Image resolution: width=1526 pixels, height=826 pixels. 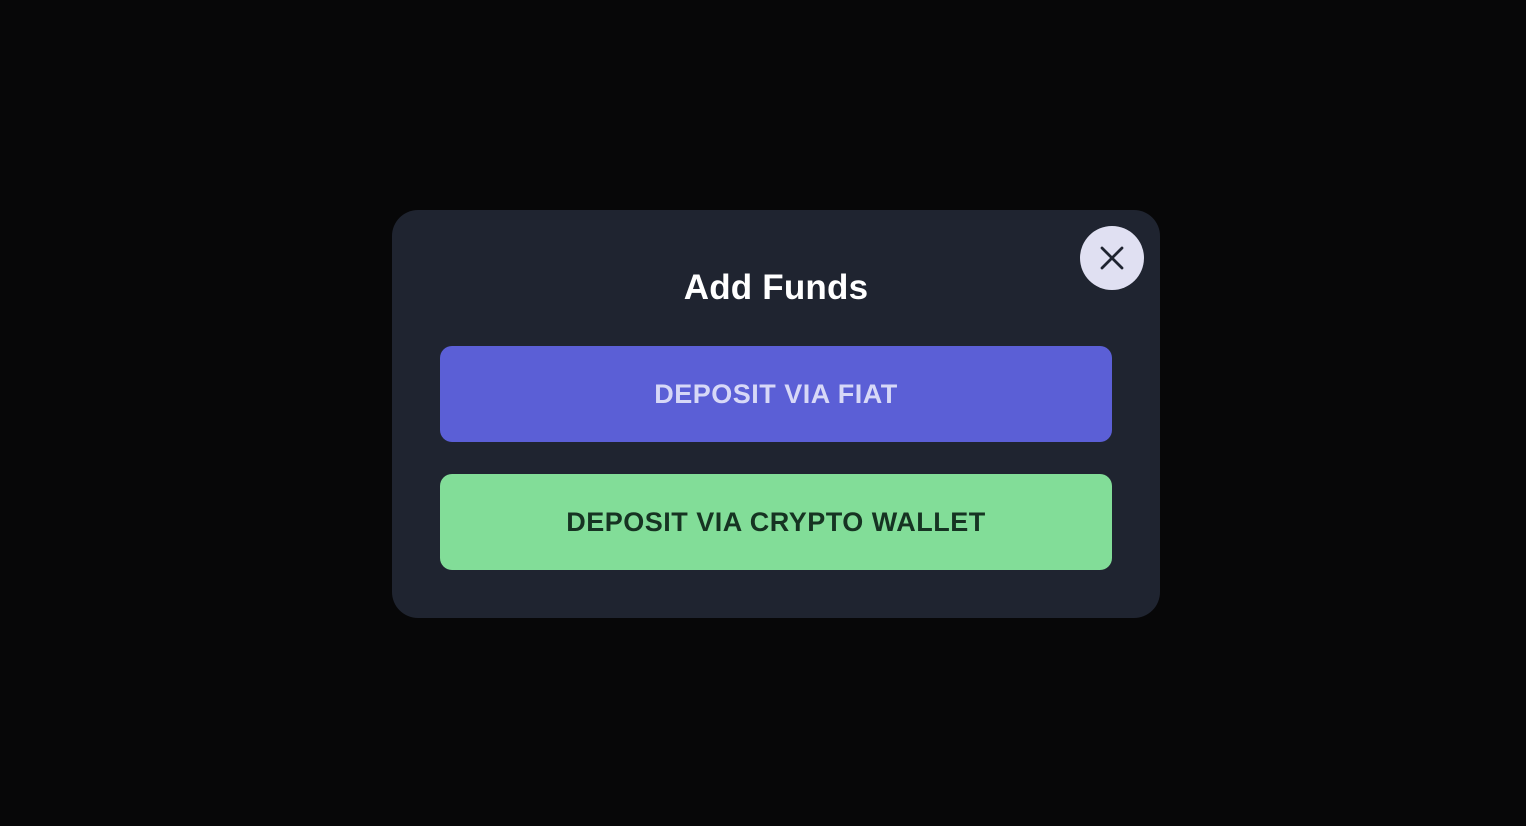 I want to click on deposit-via-fiat-button: DEPOSIT VIA FIAT, so click(x=776, y=394).